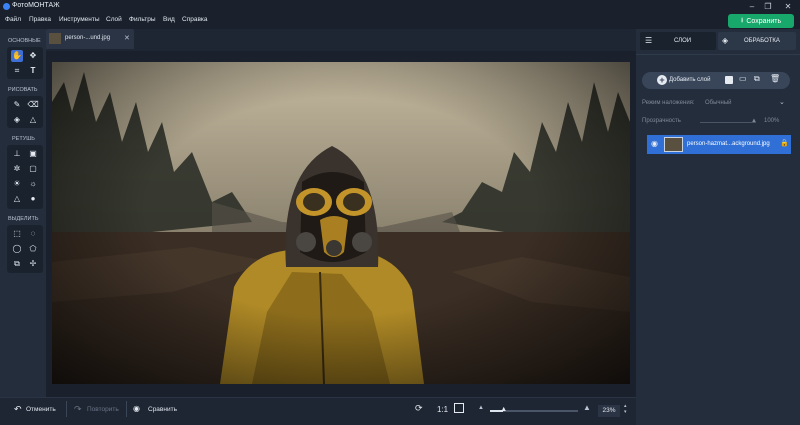 This screenshot has width=800, height=425. Describe the element at coordinates (609, 411) in the screenshot. I see `zoom-readout: 23%` at that location.